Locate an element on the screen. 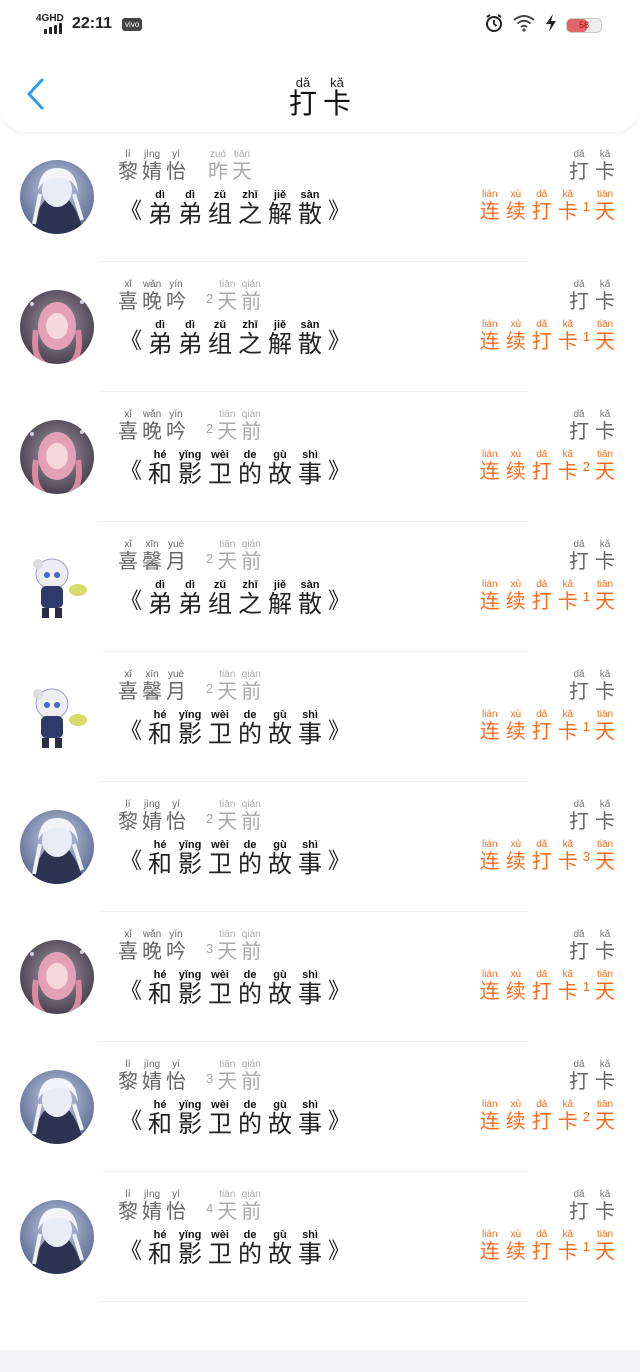 This screenshot has height=1372, width=640. story-char: de 的 is located at coordinates (250, 1249).